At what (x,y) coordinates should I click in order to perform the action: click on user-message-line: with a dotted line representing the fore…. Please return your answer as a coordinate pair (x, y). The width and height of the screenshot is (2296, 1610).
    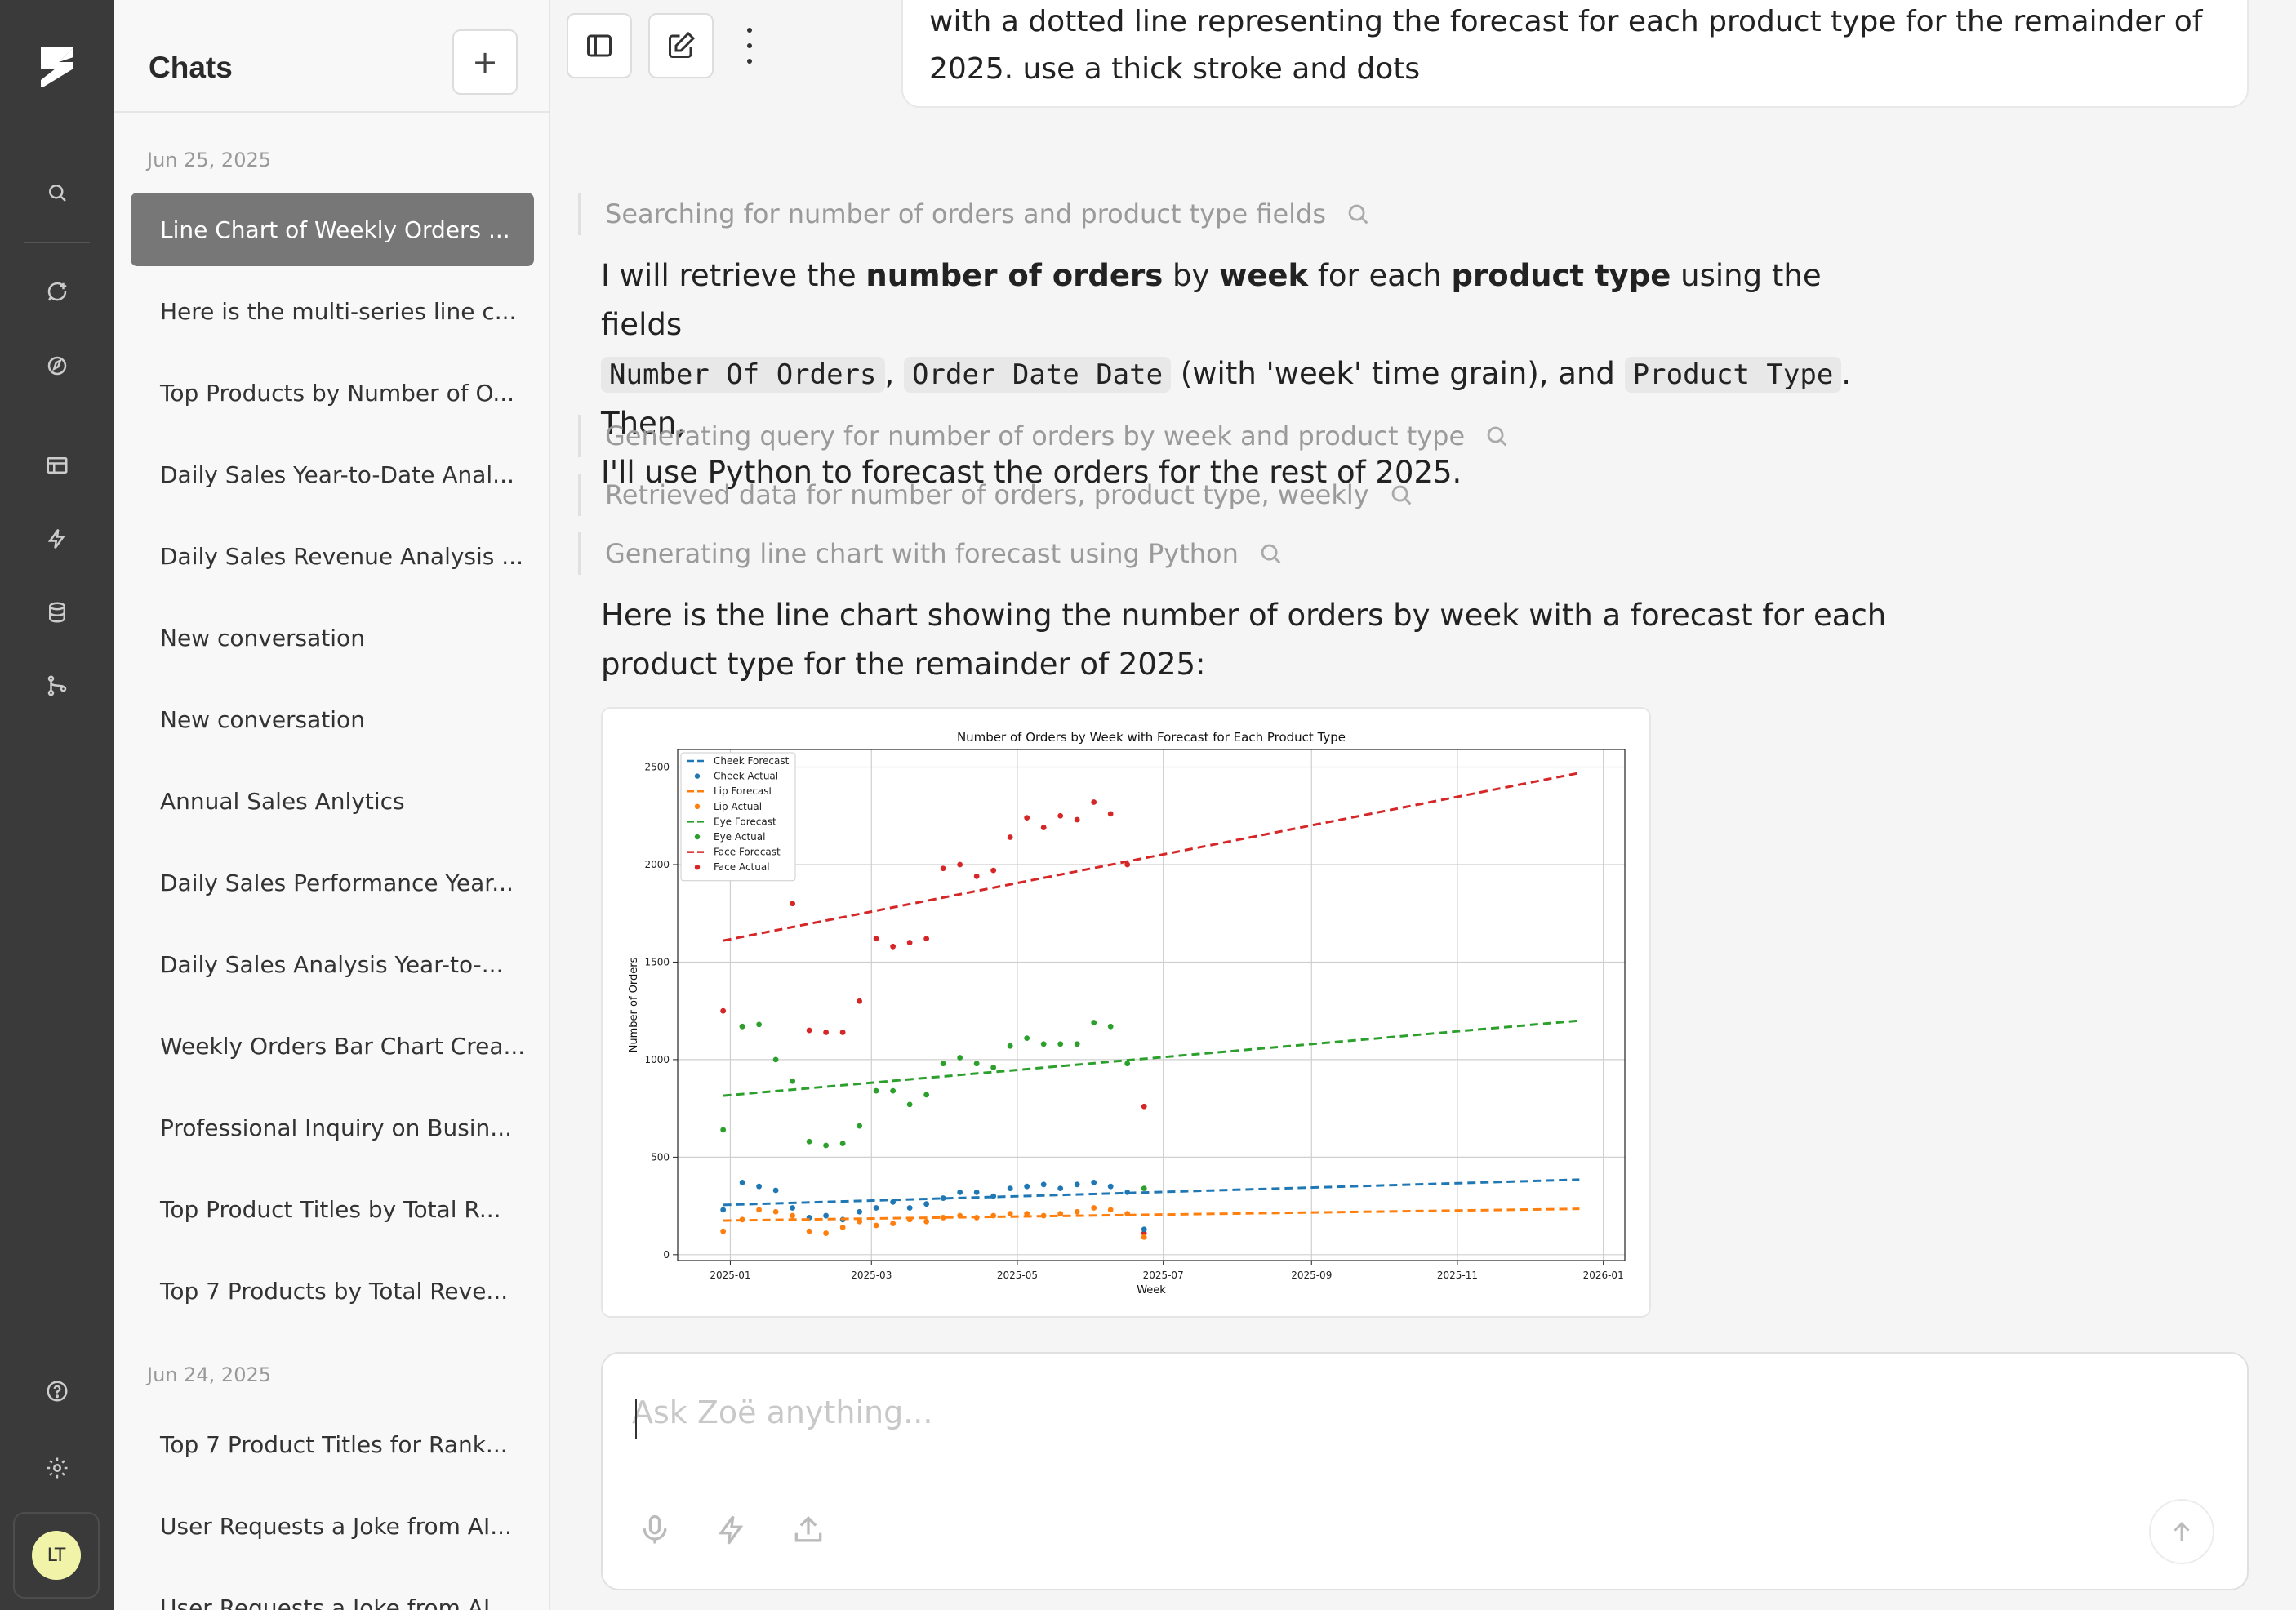
    Looking at the image, I should click on (1566, 21).